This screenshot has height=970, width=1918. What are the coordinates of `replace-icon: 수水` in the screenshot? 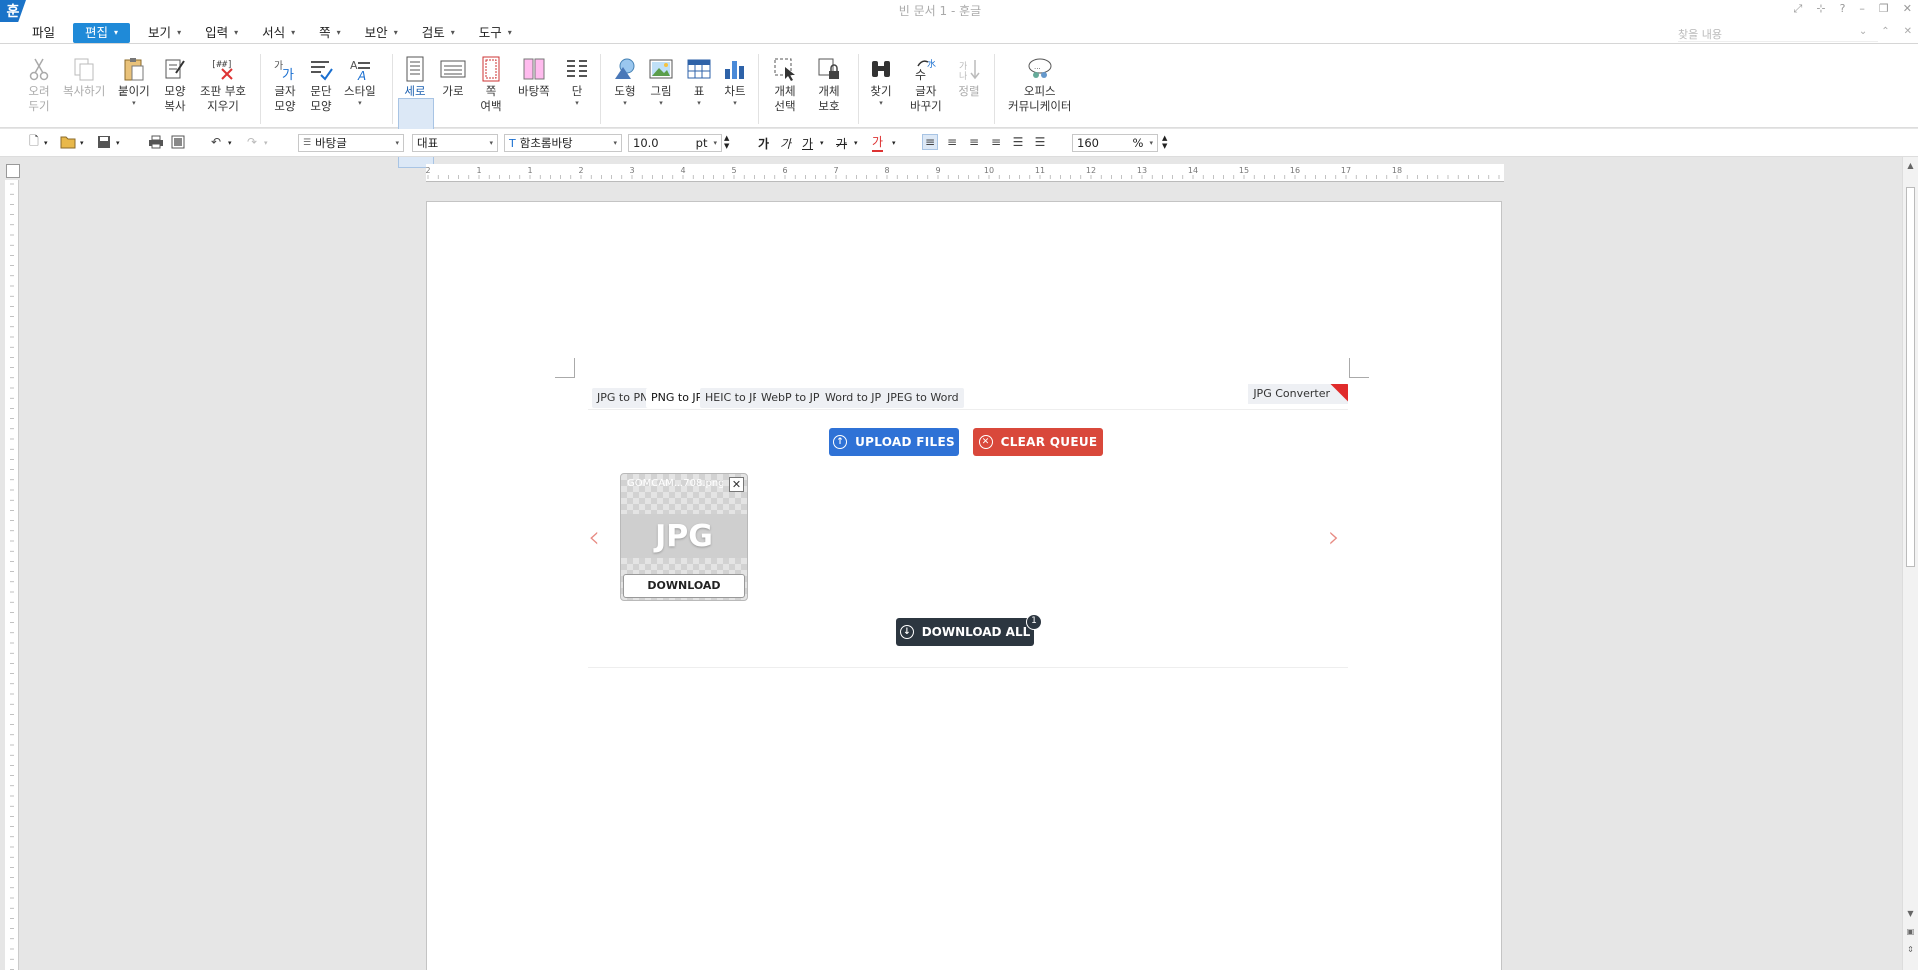 It's located at (926, 69).